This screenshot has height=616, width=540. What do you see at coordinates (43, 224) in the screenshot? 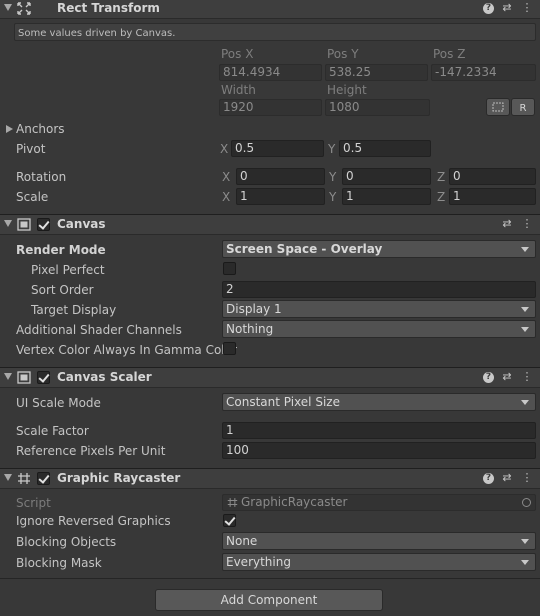
I see `canvas-enabled-checkbox` at bounding box center [43, 224].